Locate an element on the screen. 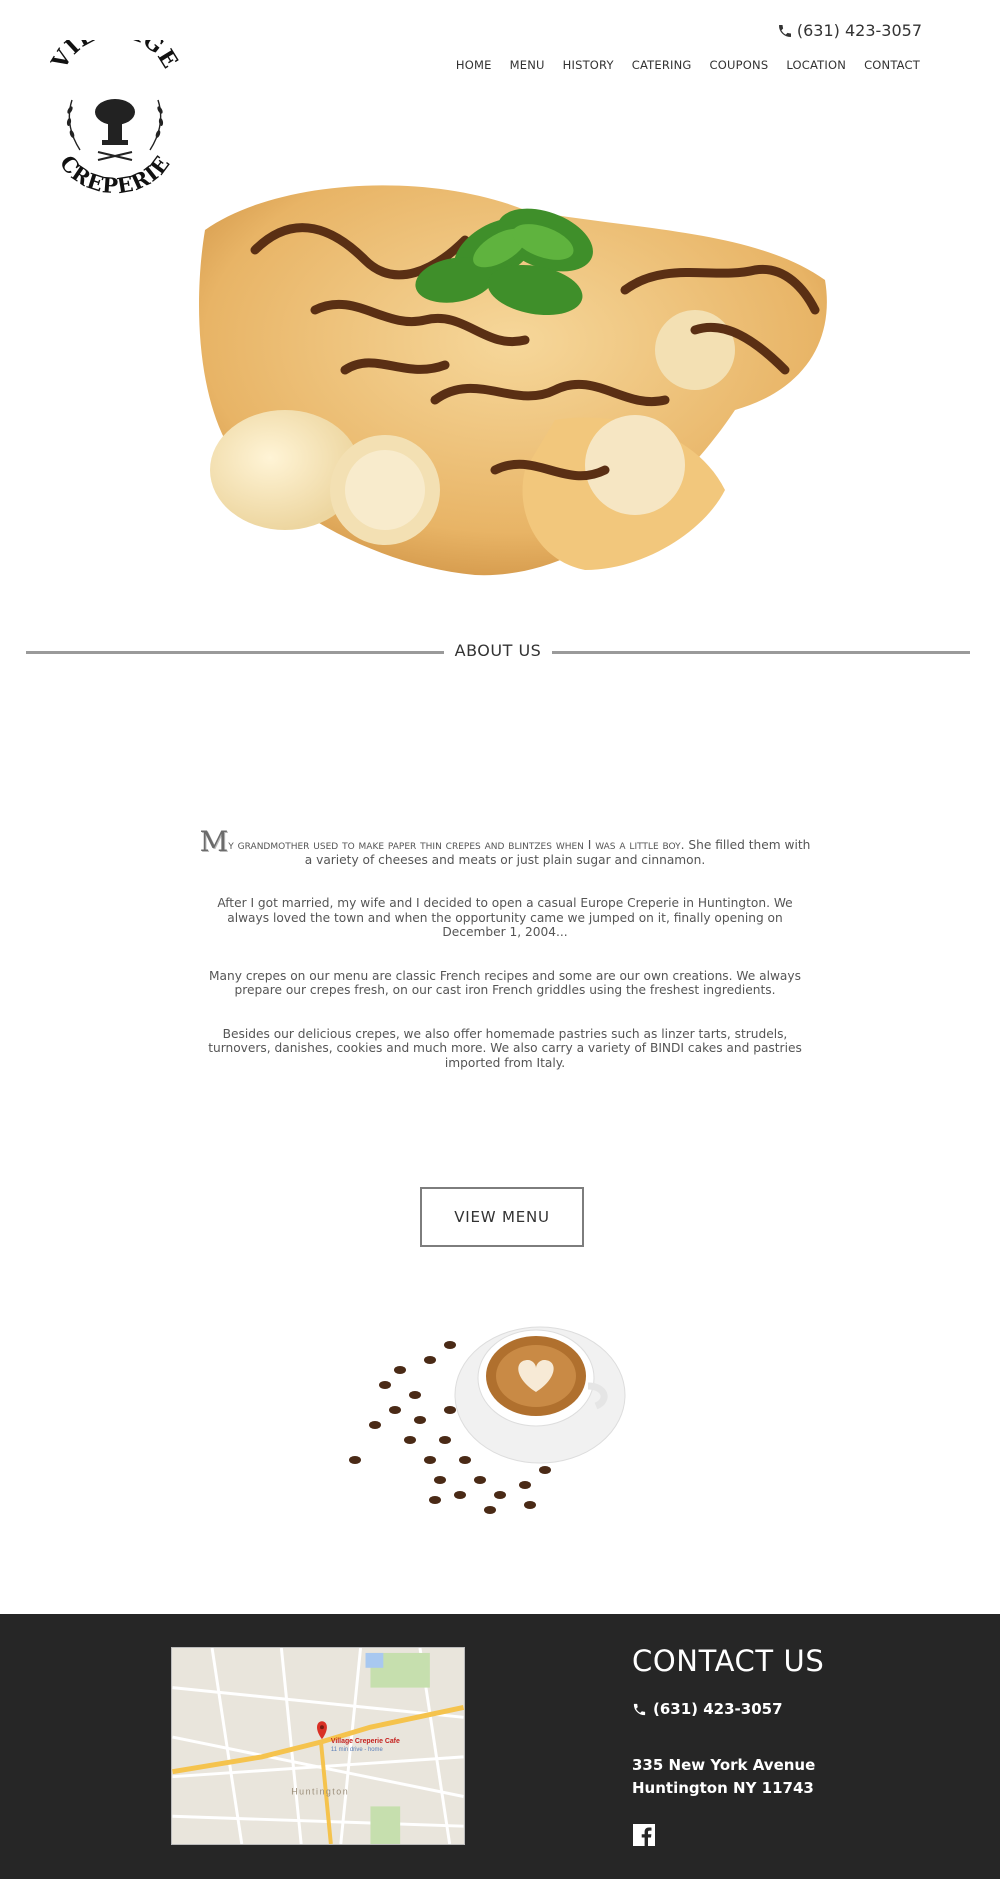 This screenshot has height=1879, width=1000. header-phone-text: (631) 423-3057 is located at coordinates (859, 30).